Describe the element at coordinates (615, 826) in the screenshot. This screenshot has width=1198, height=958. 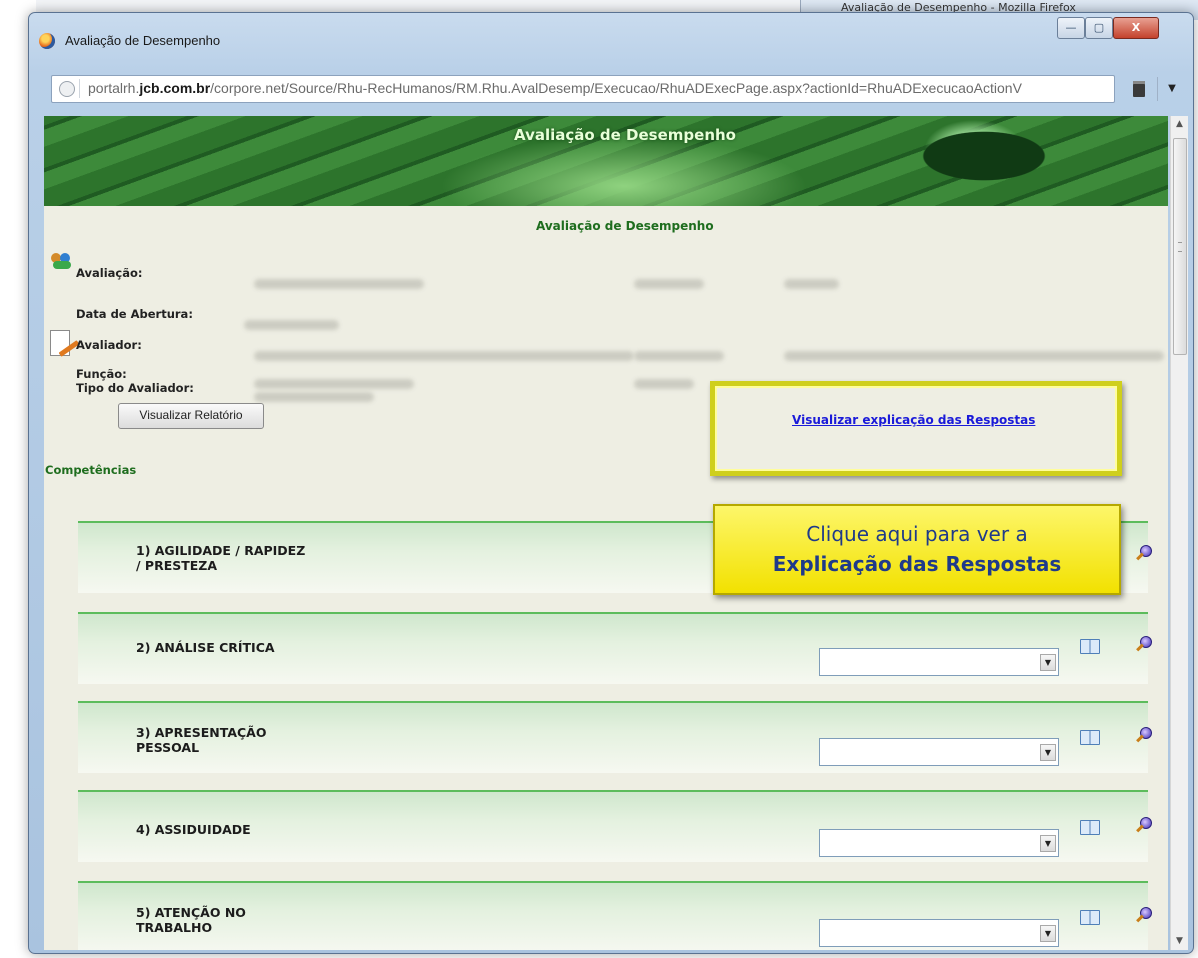
I see `competency-row-4: 4) ASSIDUIDADE ▼` at that location.